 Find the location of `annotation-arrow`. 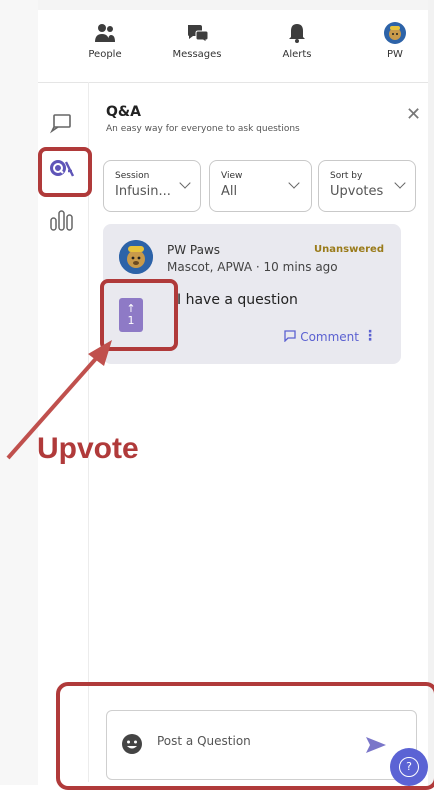

annotation-arrow is located at coordinates (59, 400).